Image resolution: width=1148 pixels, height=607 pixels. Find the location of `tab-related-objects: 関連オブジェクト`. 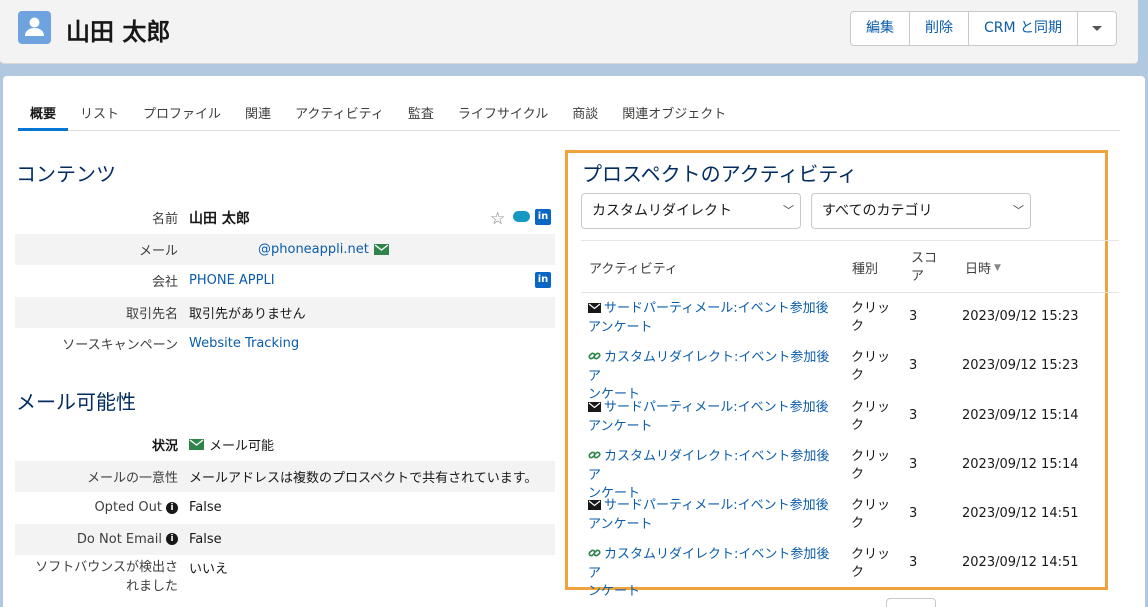

tab-related-objects: 関連オブジェクト is located at coordinates (674, 117).